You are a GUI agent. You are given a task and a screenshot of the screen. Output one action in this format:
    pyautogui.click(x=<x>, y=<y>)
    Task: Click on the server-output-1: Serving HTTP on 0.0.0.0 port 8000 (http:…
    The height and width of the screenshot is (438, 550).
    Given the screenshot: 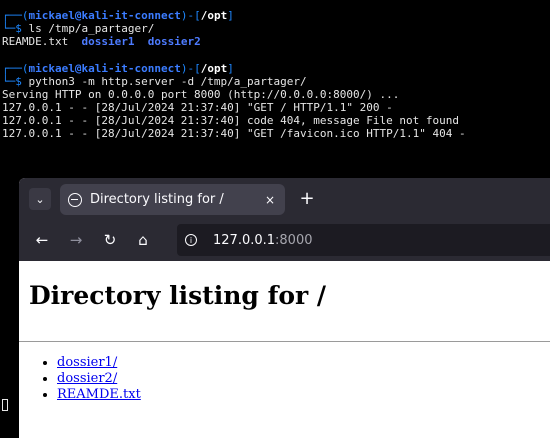 What is the action you would take?
    pyautogui.click(x=201, y=94)
    